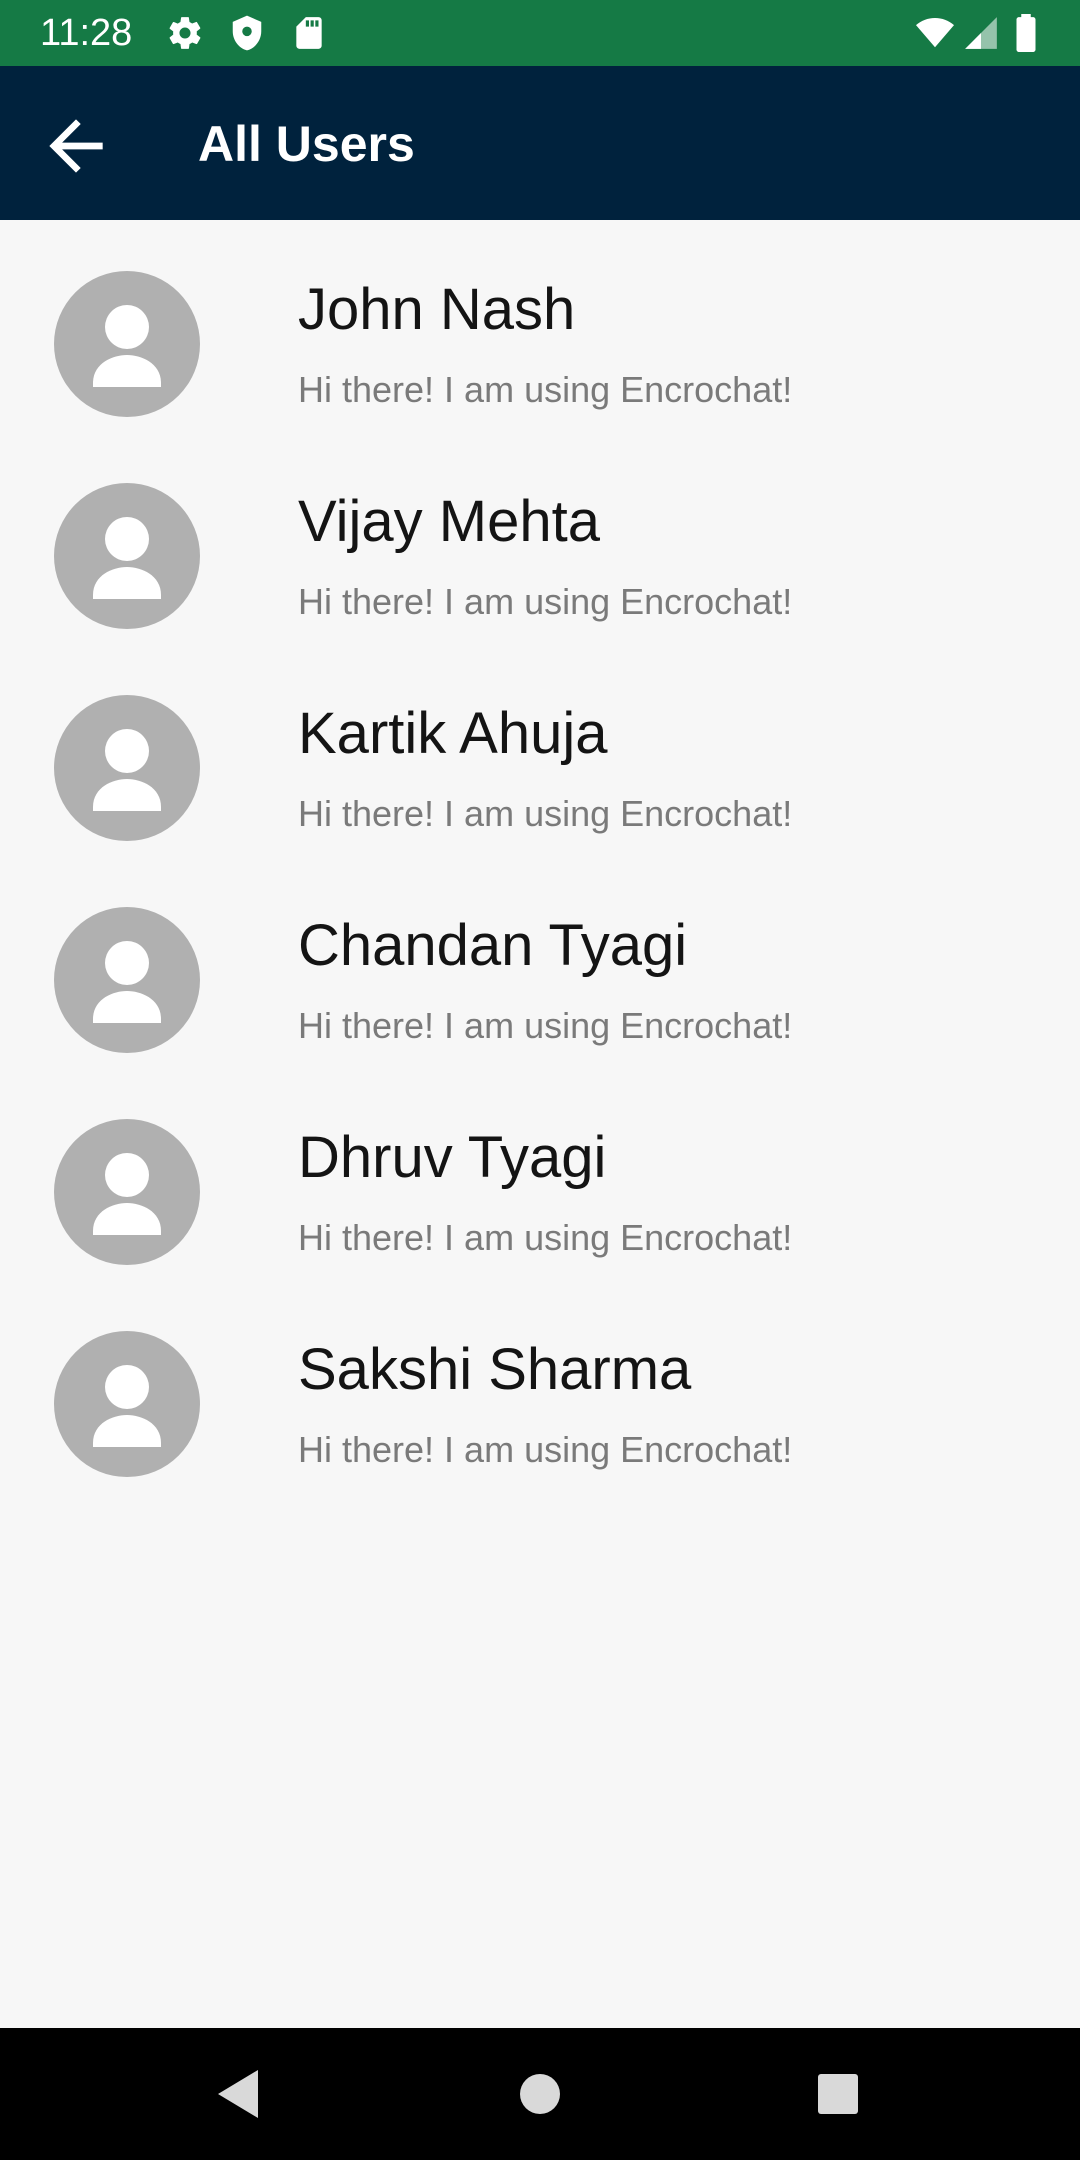  Describe the element at coordinates (309, 33) in the screenshot. I see `sd-card-icon` at that location.